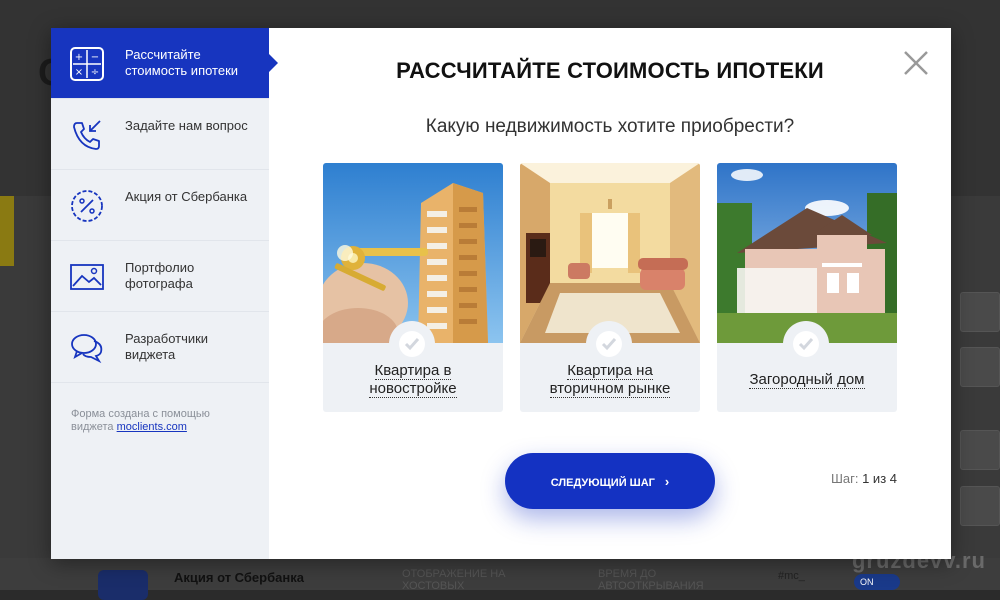 The image size is (1000, 600). Describe the element at coordinates (791, 576) in the screenshot. I see `background-row-col4: #mc_` at that location.